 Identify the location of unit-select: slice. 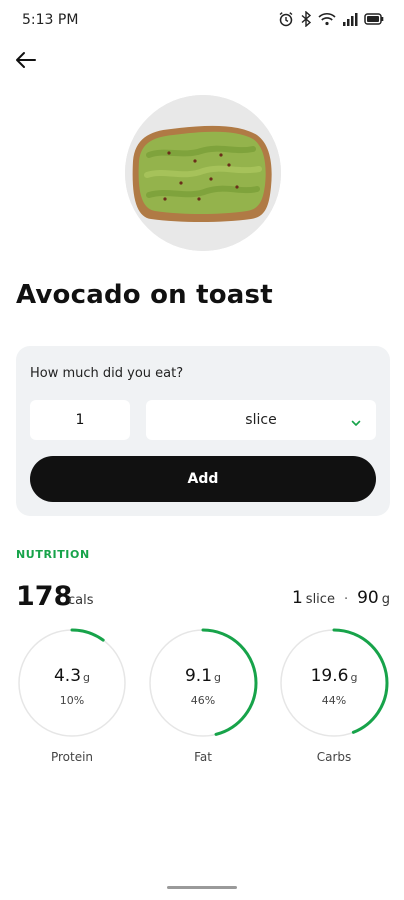
(261, 420).